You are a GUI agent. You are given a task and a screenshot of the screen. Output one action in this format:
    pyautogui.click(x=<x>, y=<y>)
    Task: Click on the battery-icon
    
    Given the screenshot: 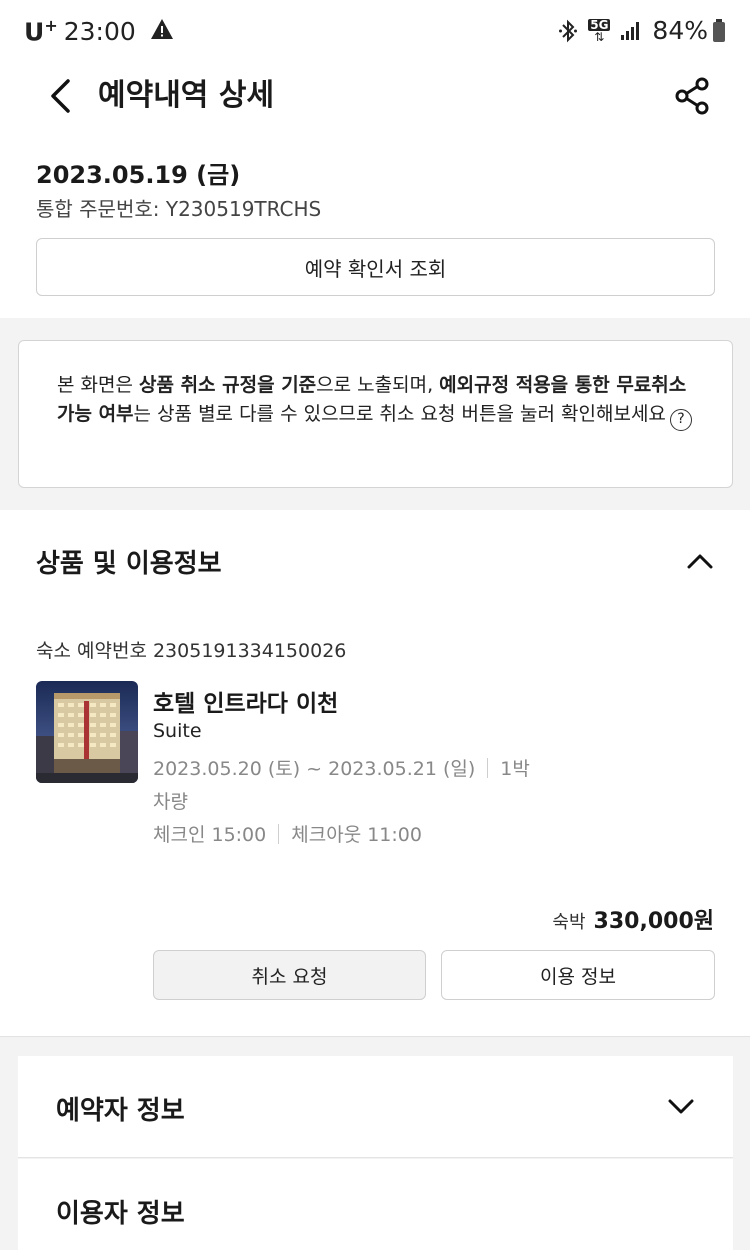 What is the action you would take?
    pyautogui.click(x=719, y=30)
    